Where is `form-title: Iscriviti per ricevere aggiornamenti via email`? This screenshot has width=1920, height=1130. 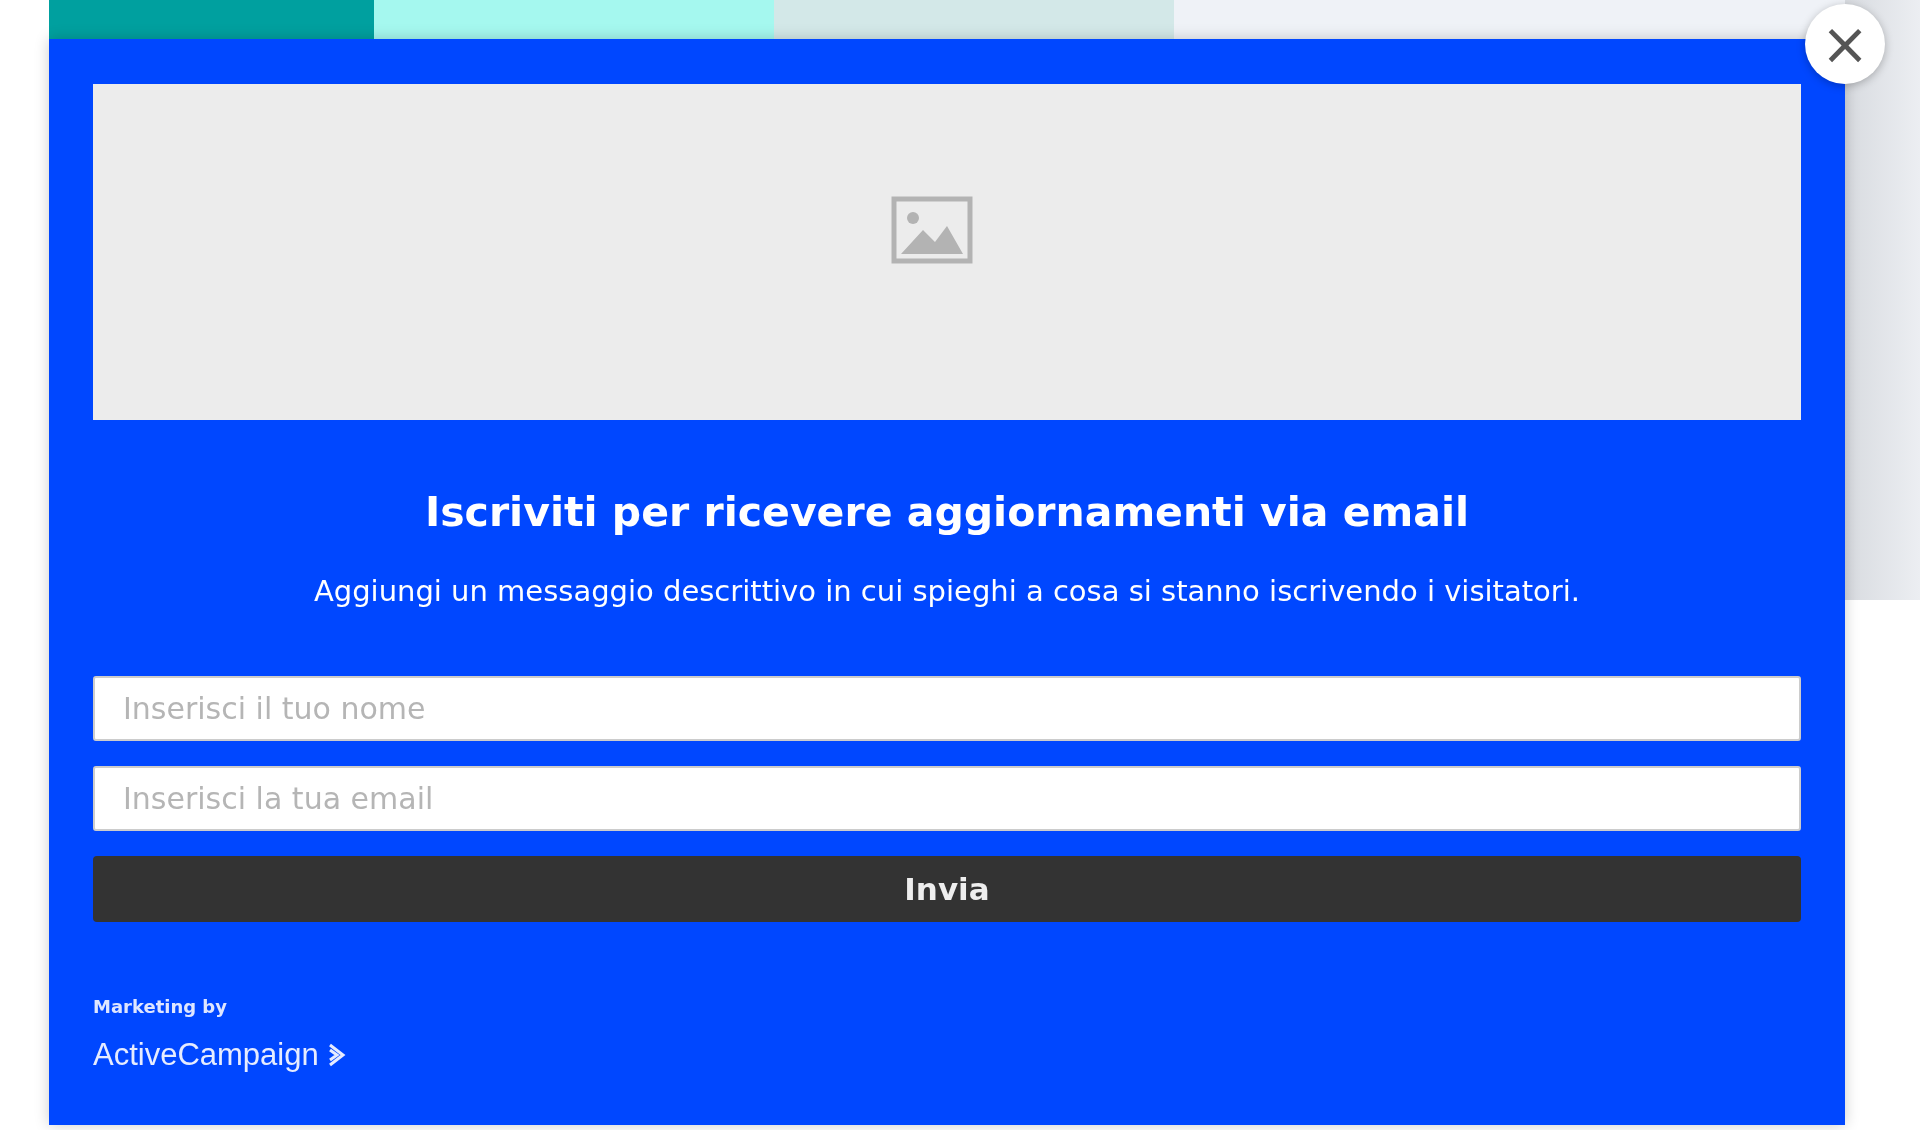
form-title: Iscriviti per ricevere aggiornamenti via email is located at coordinates (947, 512).